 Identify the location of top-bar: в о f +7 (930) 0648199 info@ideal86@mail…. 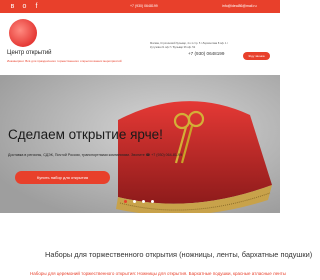
(140, 6).